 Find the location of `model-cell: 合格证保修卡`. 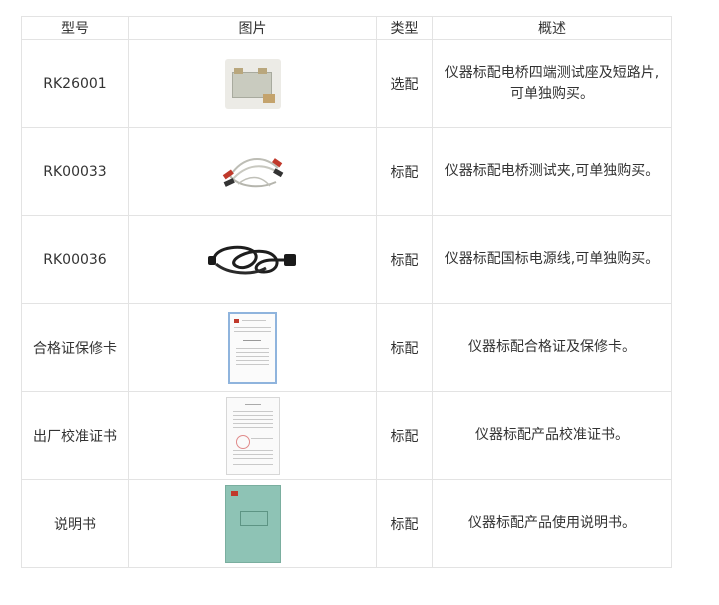

model-cell: 合格证保修卡 is located at coordinates (75, 347).